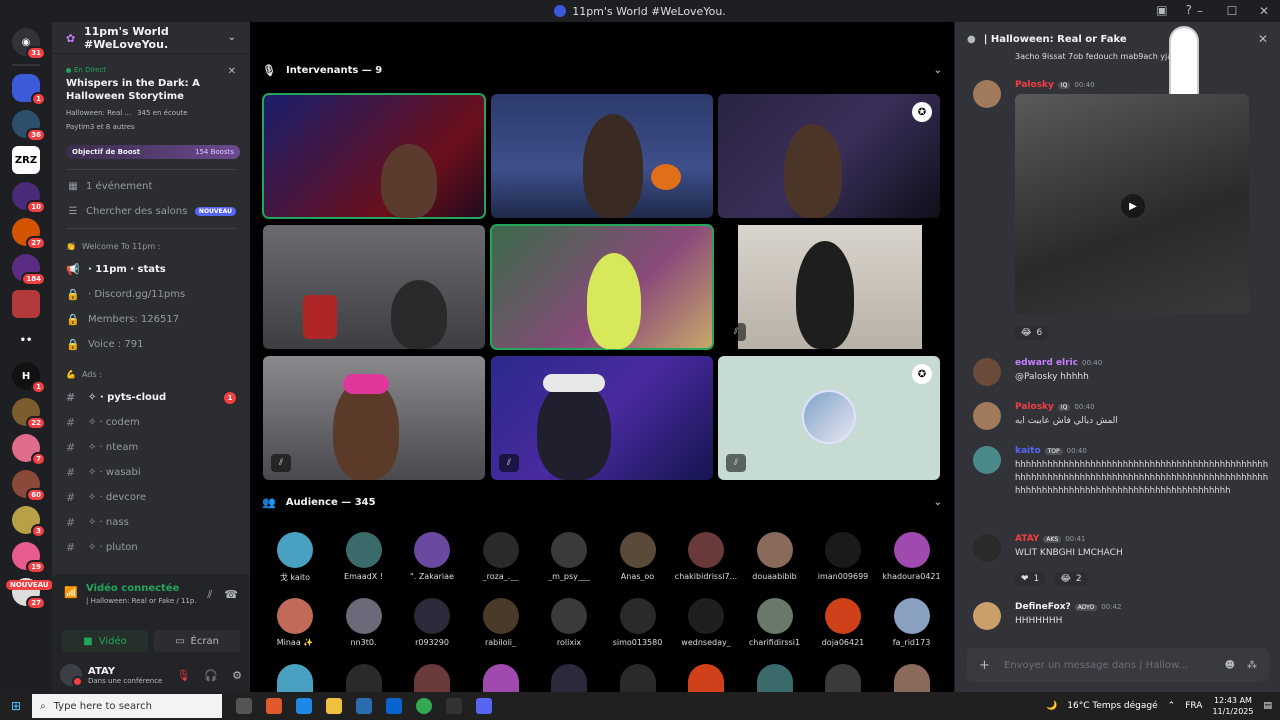  Describe the element at coordinates (1112, 706) in the screenshot. I see `weather-label: 16°C Temps dégagé` at that location.